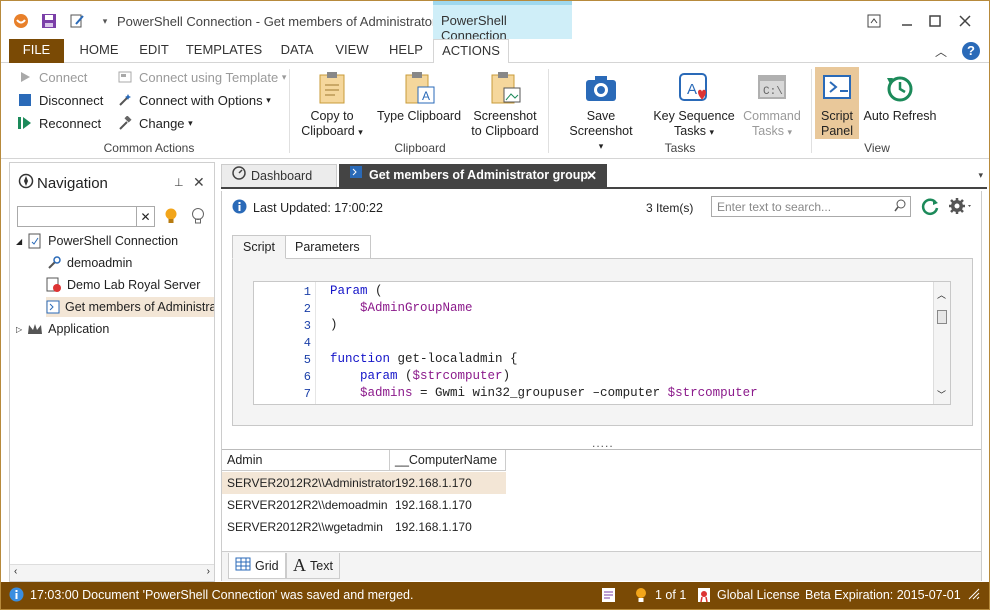  I want to click on tab-help: HELP, so click(406, 51).